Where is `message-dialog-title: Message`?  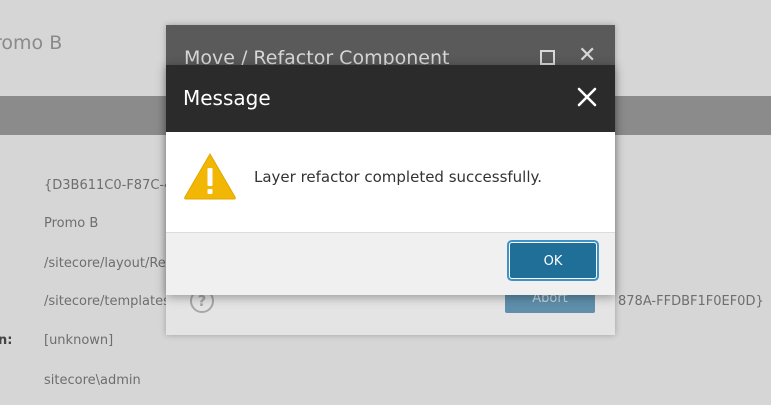 message-dialog-title: Message is located at coordinates (227, 98).